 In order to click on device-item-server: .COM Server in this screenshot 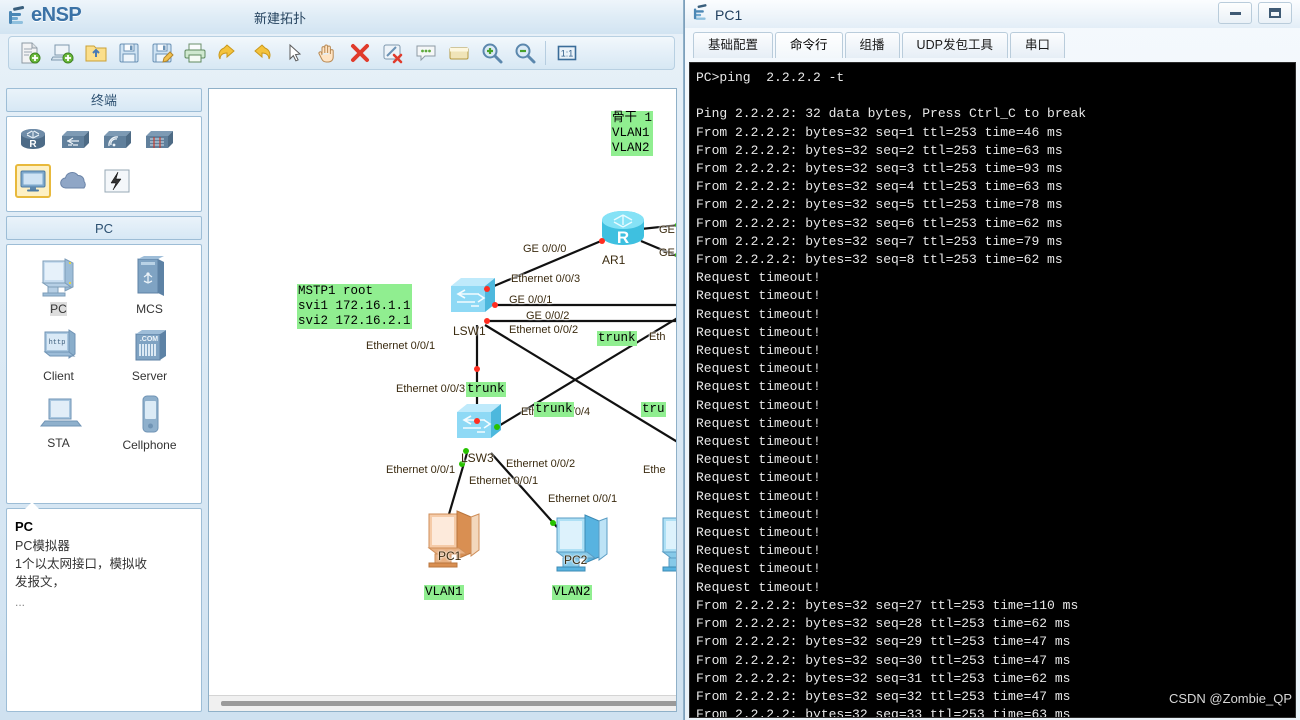, I will do `click(149, 354)`.